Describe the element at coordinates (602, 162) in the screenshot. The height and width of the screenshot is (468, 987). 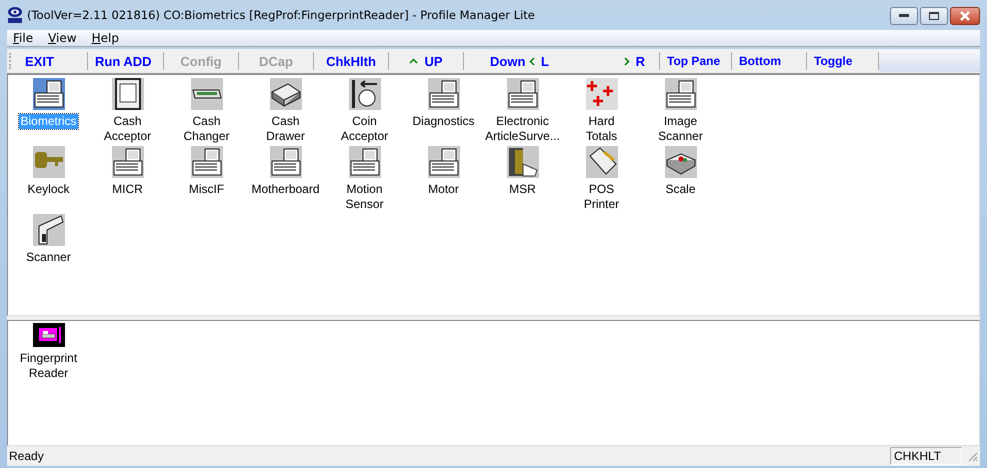
I see `printer-icon` at that location.